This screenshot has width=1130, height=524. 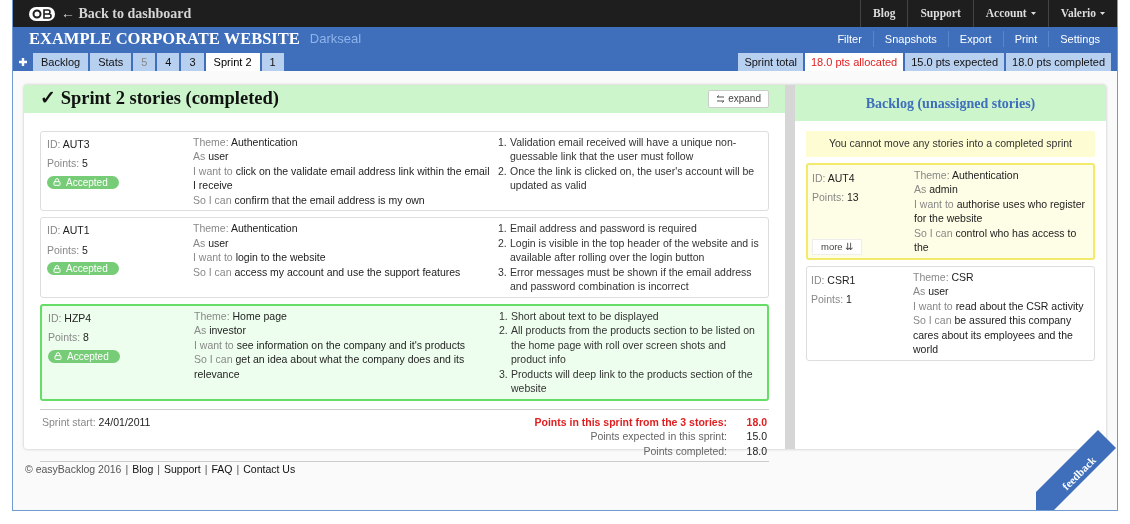 I want to click on footer-link: Blog, so click(x=143, y=470).